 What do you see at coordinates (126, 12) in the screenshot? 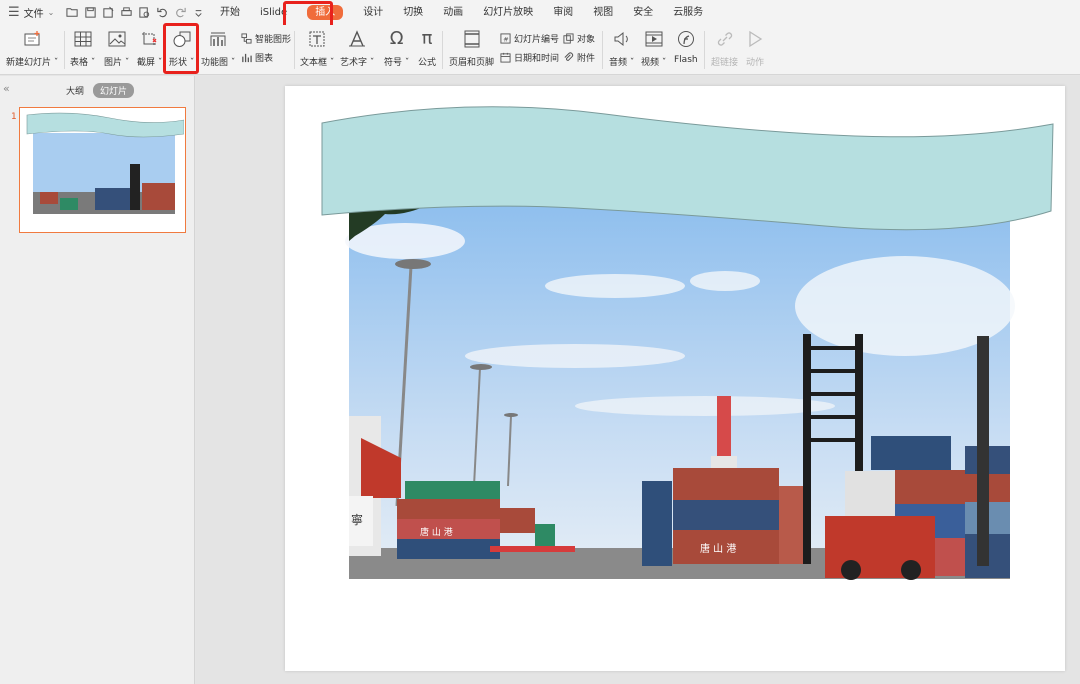
I see `print-icon` at bounding box center [126, 12].